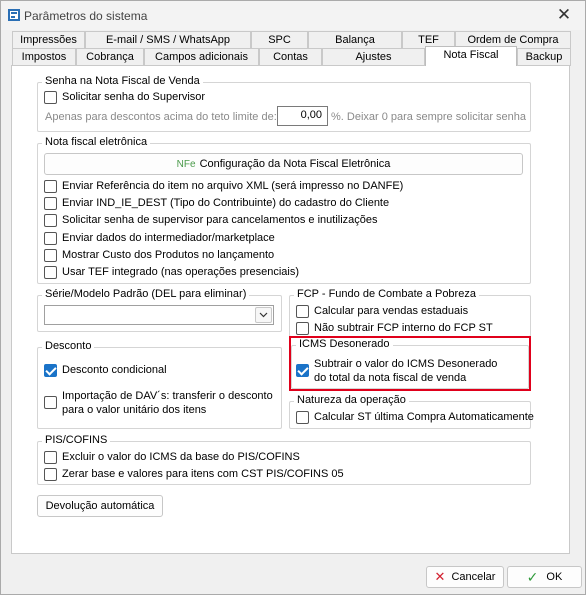 The height and width of the screenshot is (595, 586). What do you see at coordinates (302, 116) in the screenshot?
I see `limit-value-input: 0,00` at bounding box center [302, 116].